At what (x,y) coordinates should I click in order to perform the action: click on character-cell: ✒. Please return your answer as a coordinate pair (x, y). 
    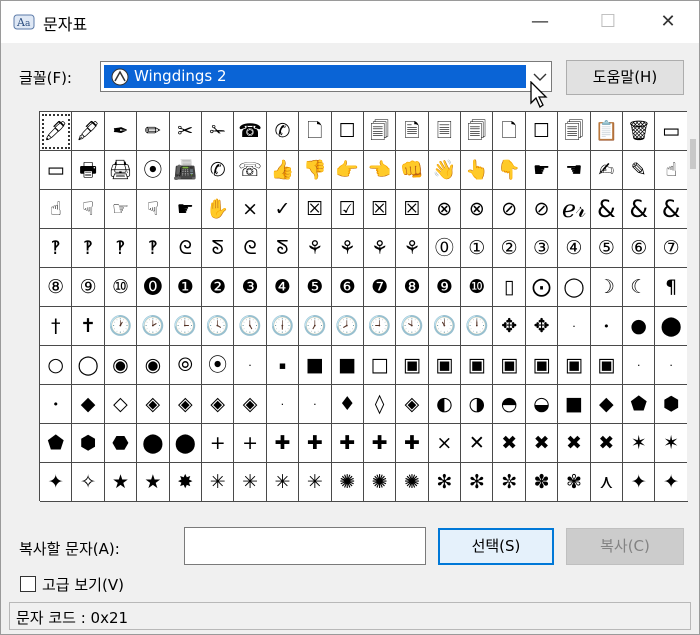
    Looking at the image, I should click on (121, 131).